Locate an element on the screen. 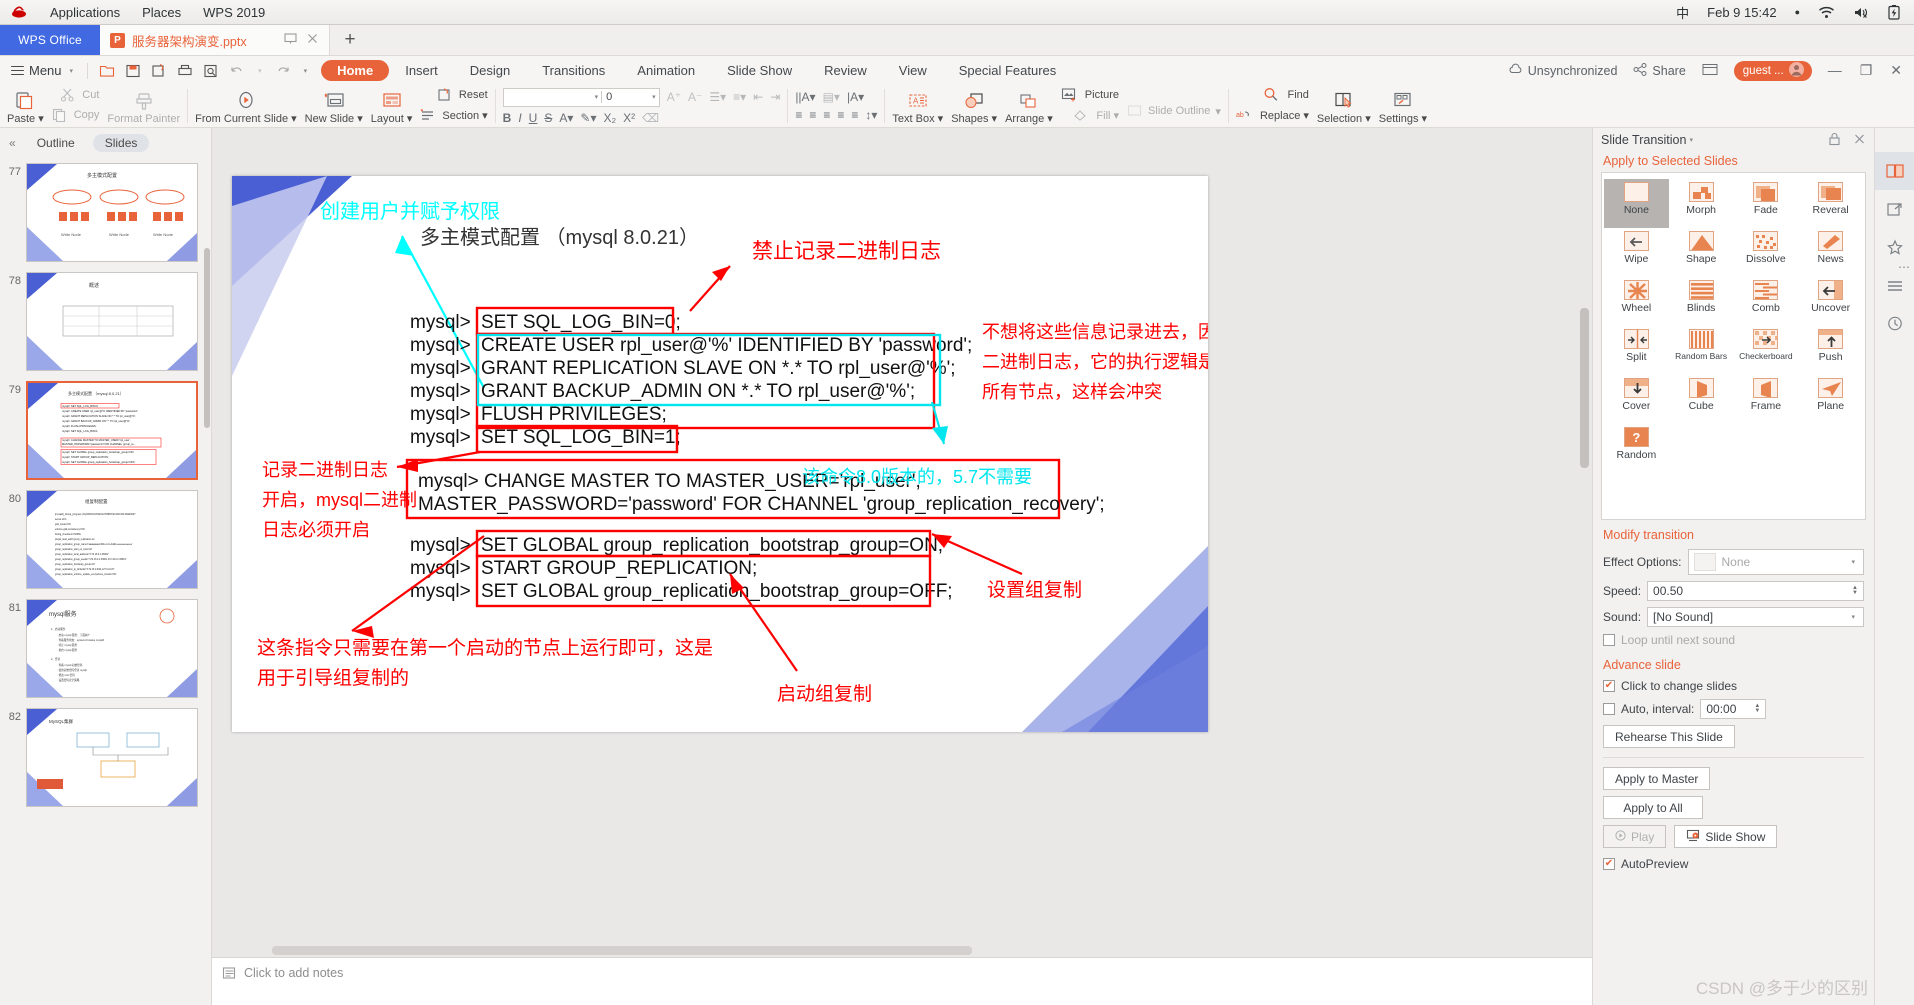 The image size is (1914, 1005). bullets-icon: ☰▾ is located at coordinates (717, 97).